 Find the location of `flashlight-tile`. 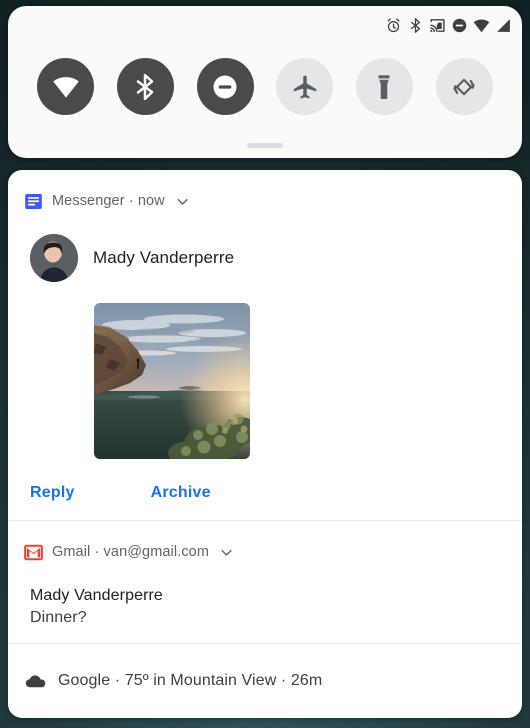

flashlight-tile is located at coordinates (384, 86).